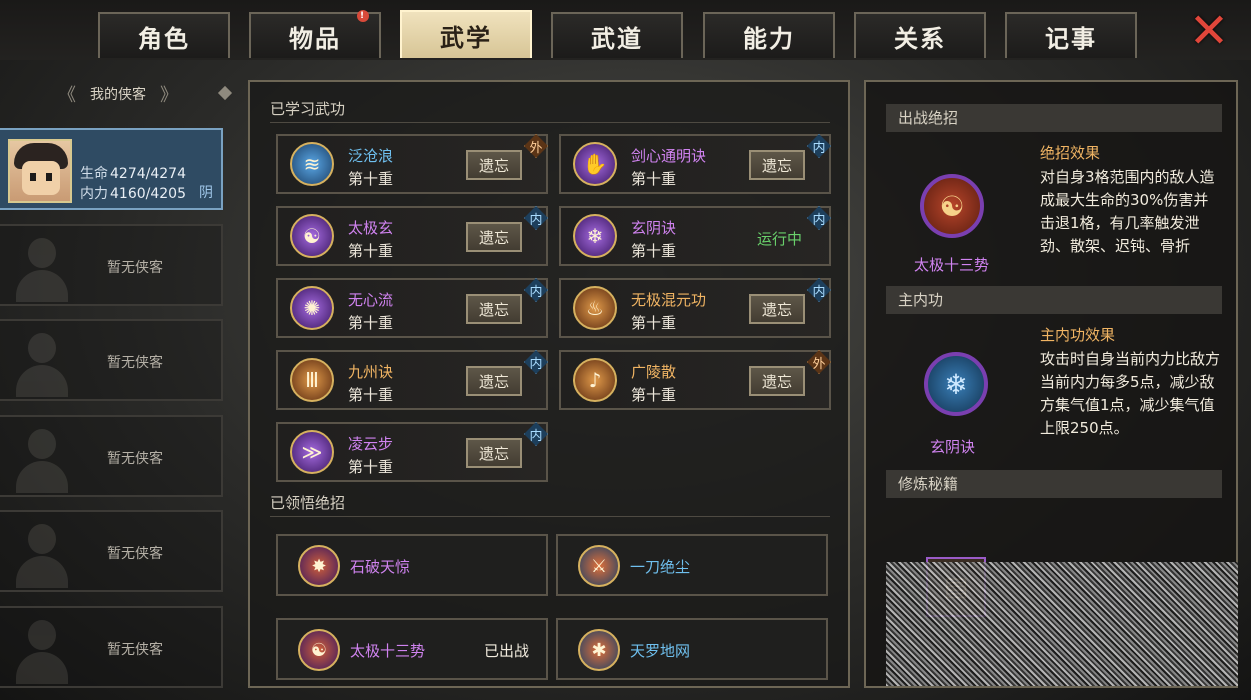 The height and width of the screenshot is (700, 1251). What do you see at coordinates (695, 236) in the screenshot?
I see `skill-card: ❄ 玄阴诀 第十重 运行中内` at bounding box center [695, 236].